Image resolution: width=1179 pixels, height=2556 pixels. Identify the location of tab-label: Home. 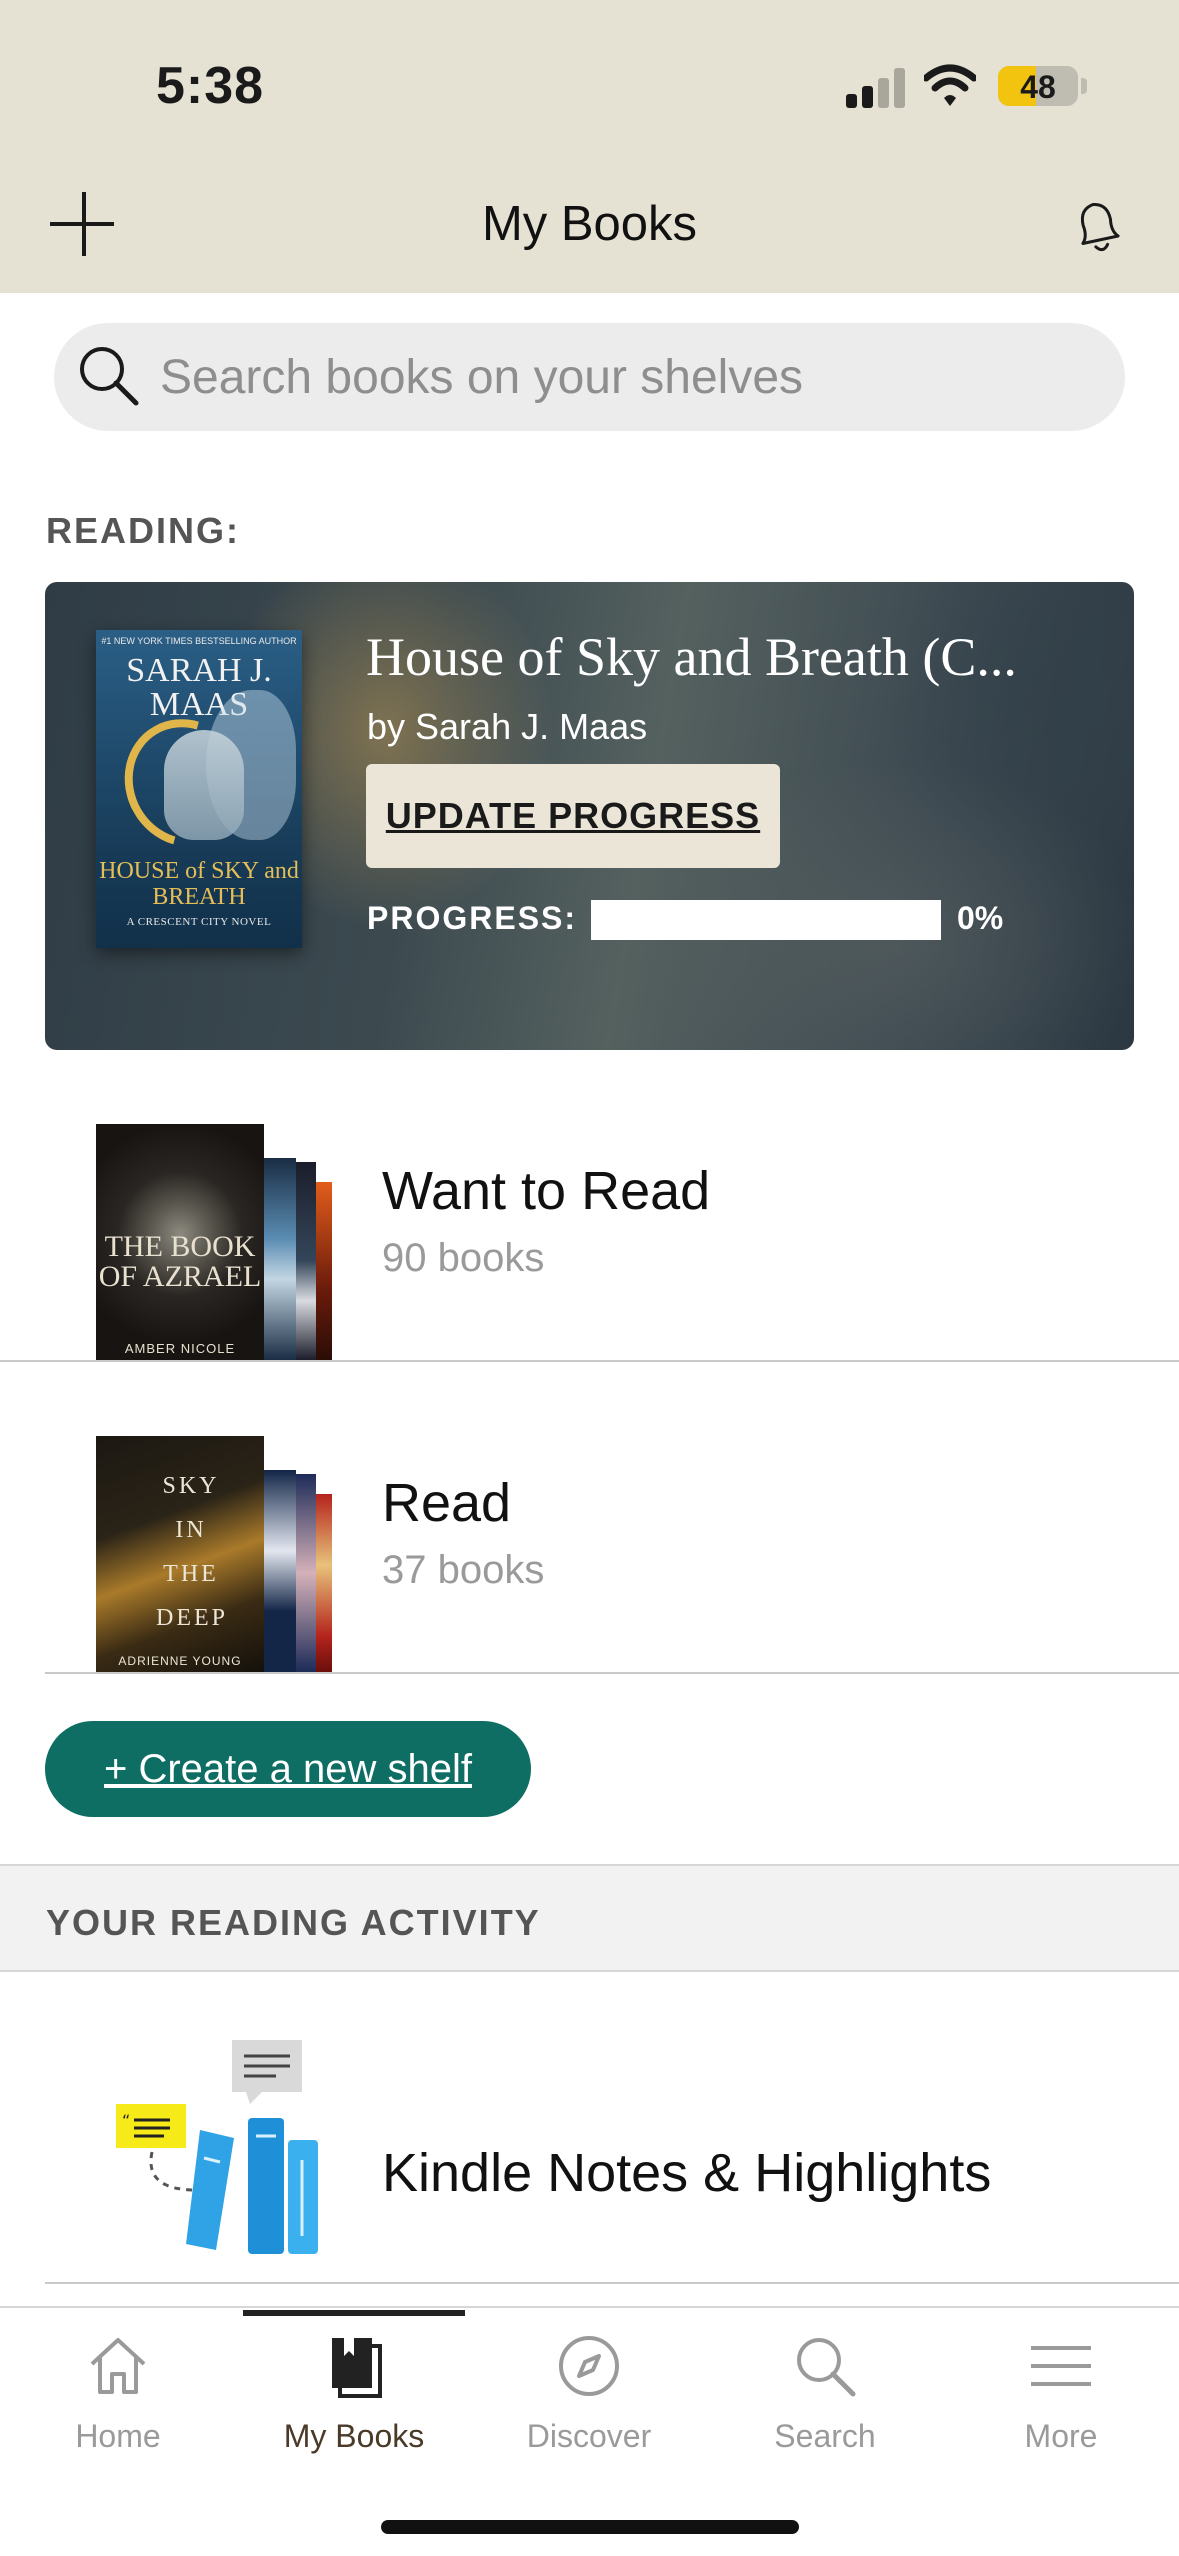
(118, 2436).